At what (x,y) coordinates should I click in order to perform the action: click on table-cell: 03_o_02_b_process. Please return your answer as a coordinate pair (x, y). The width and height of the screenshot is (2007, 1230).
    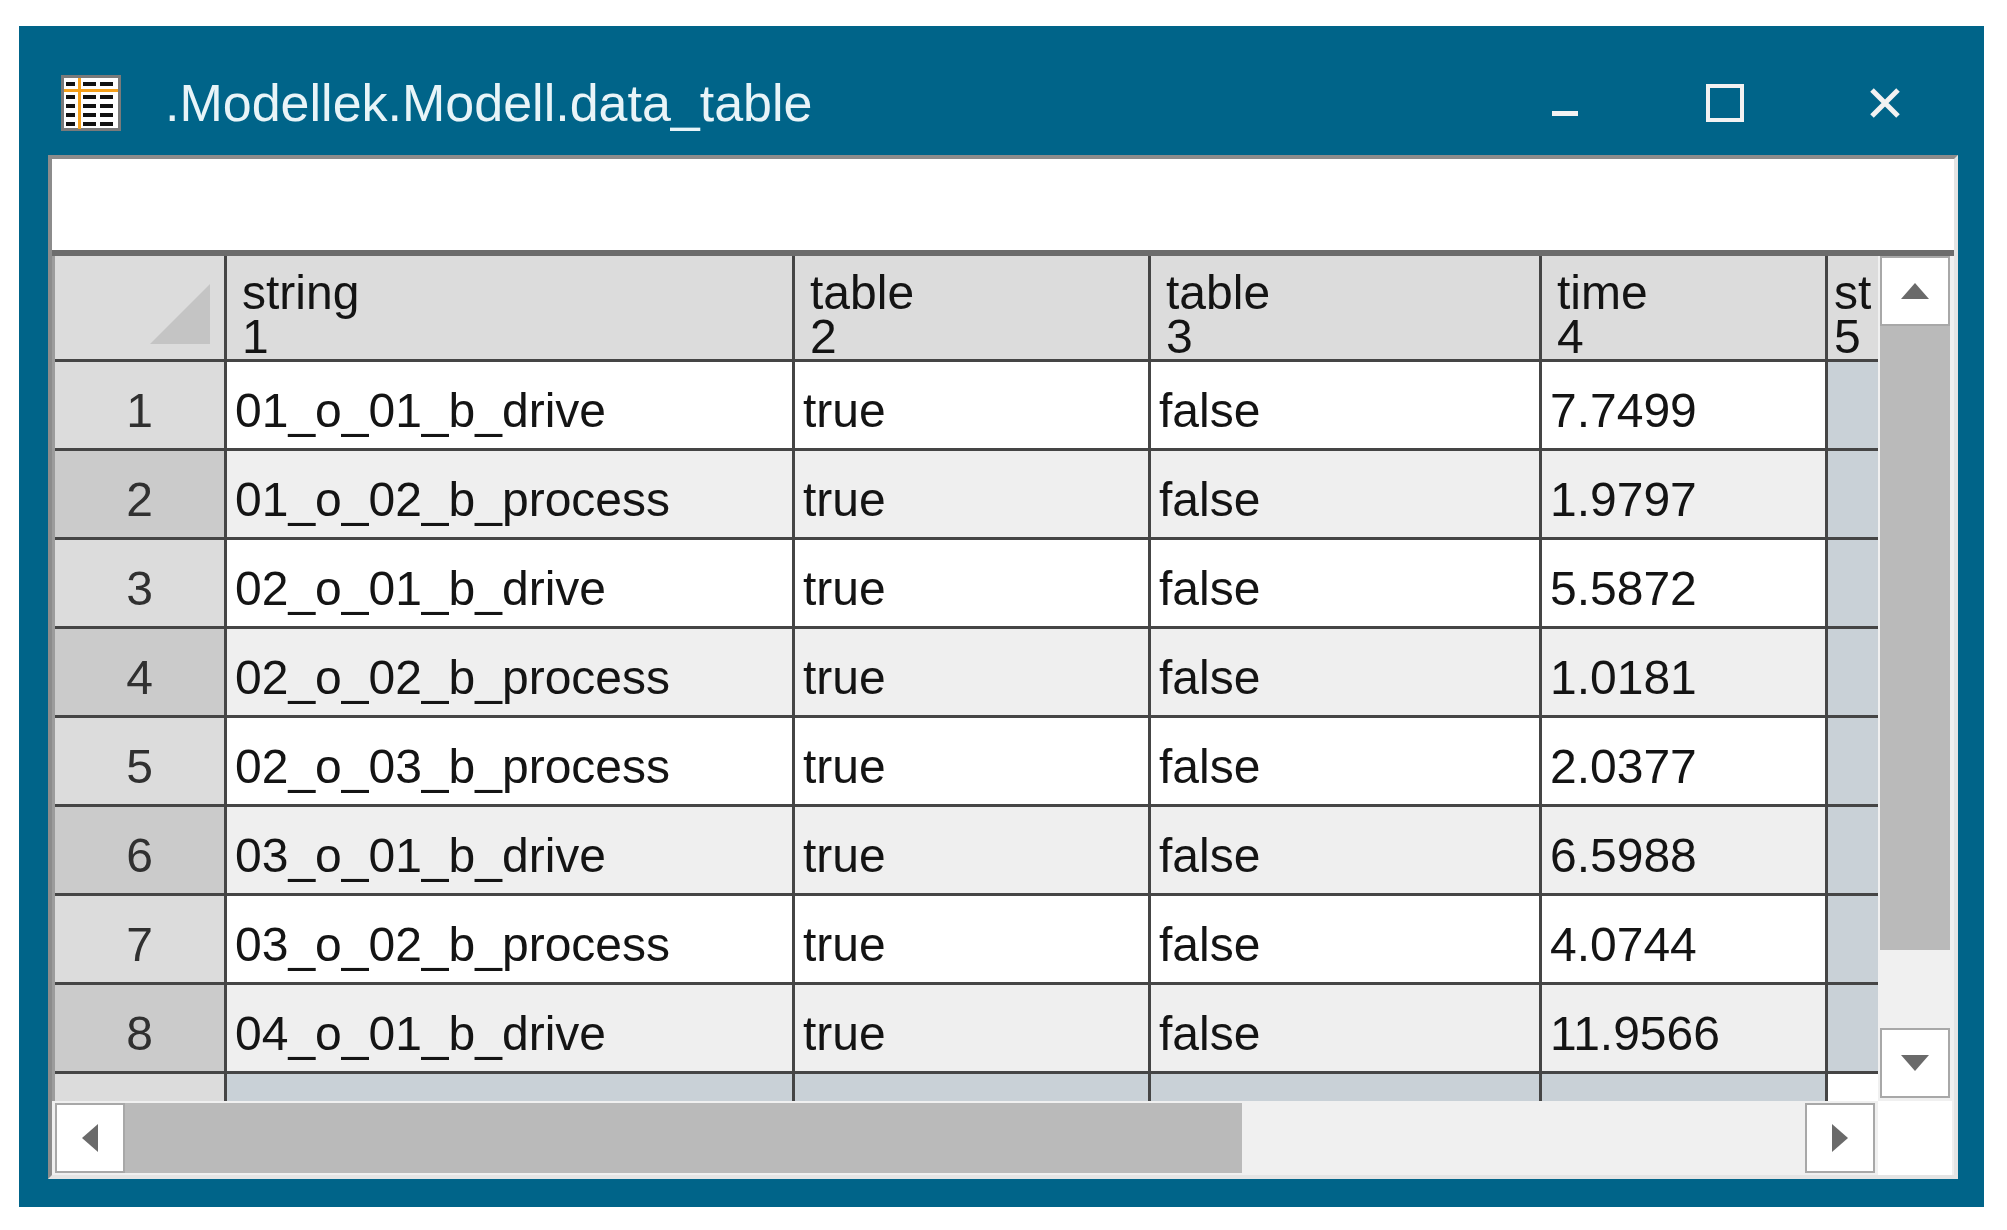
    Looking at the image, I should click on (509, 939).